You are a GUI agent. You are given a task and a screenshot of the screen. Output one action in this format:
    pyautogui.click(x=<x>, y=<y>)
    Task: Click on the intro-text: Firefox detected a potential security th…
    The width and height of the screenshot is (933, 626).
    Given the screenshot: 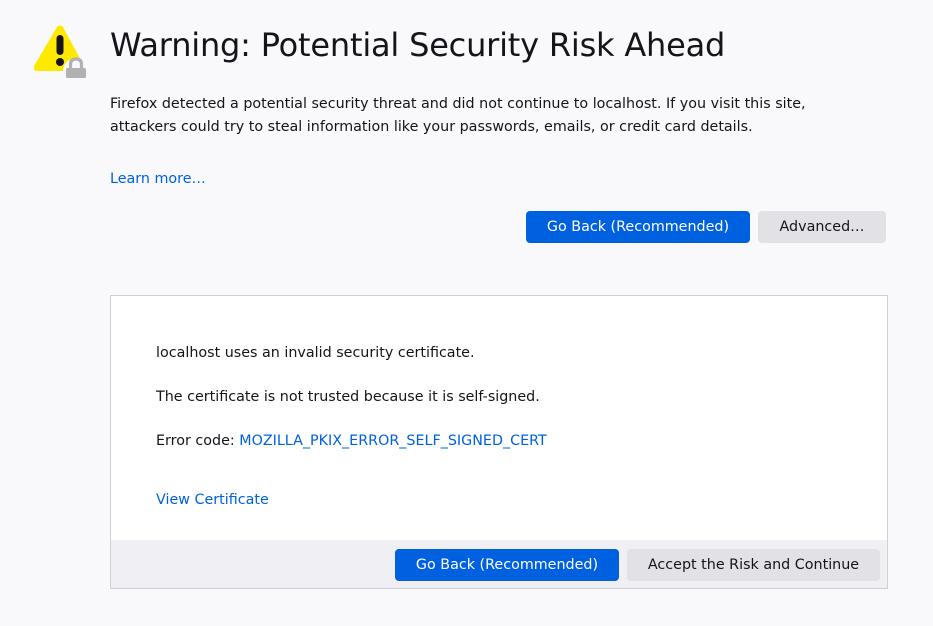 What is the action you would take?
    pyautogui.click(x=458, y=115)
    